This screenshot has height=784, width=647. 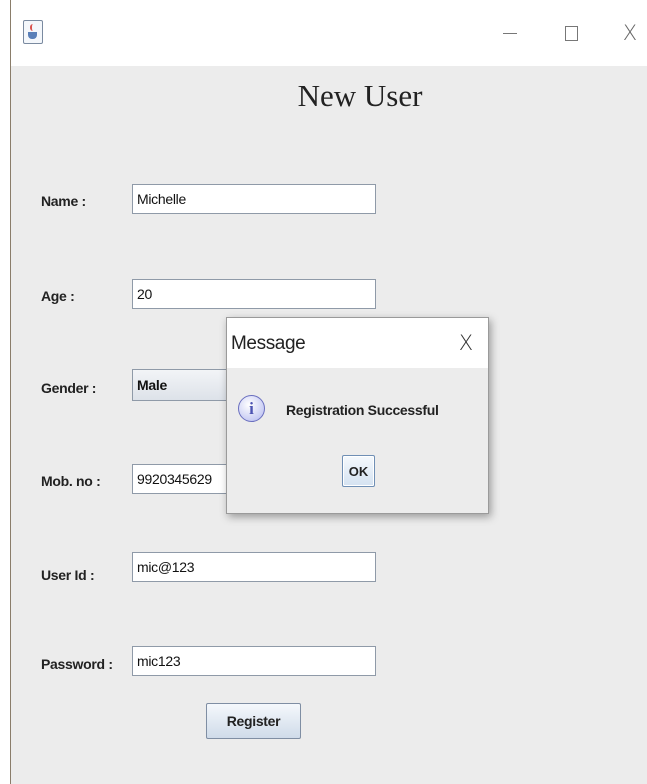 I want to click on age-label: Age :, so click(x=58, y=296).